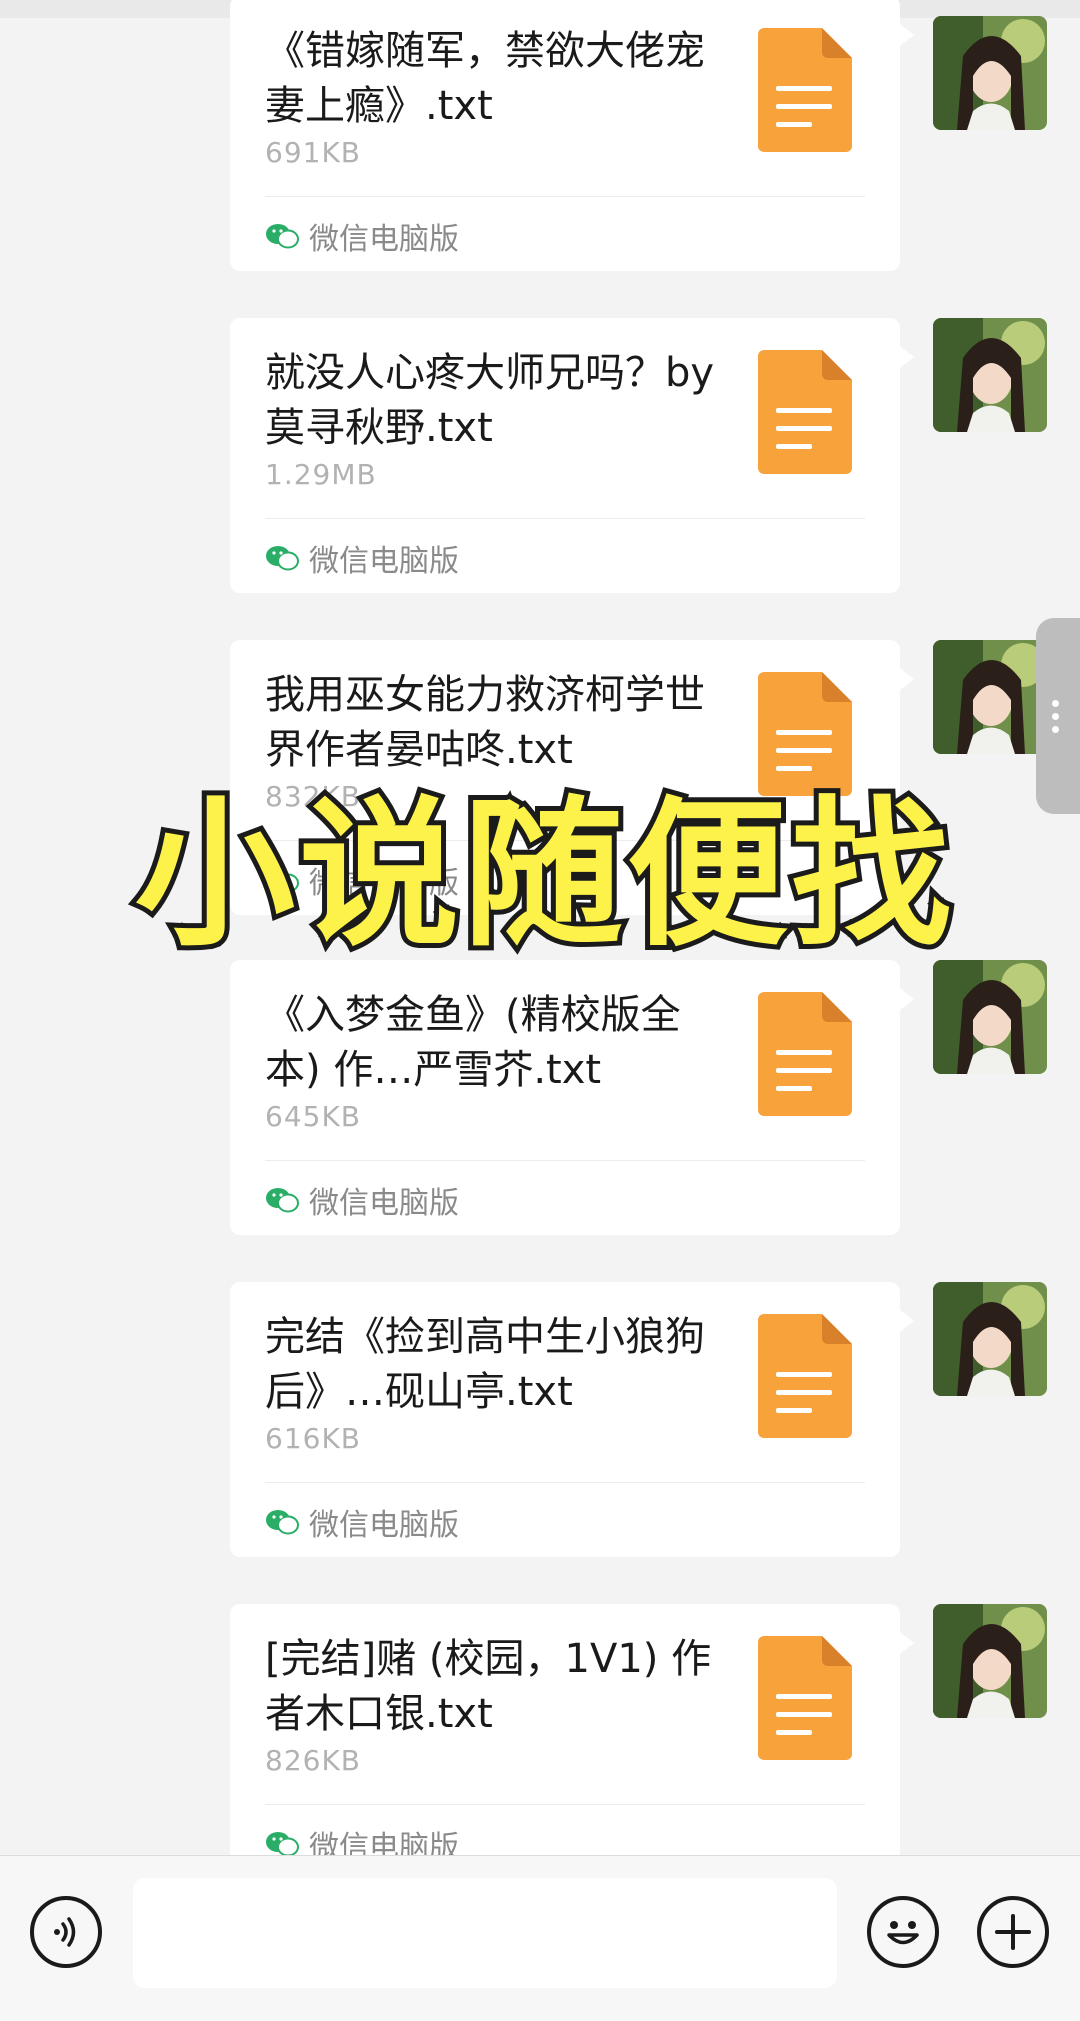 The height and width of the screenshot is (2021, 1080). I want to click on message-input, so click(485, 1933).